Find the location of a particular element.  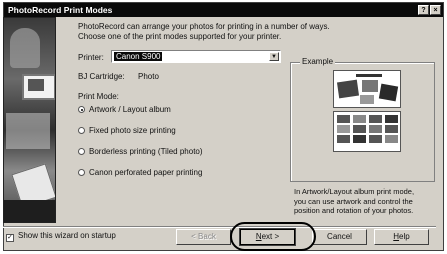

cancel-button: Cancel is located at coordinates (339, 237).